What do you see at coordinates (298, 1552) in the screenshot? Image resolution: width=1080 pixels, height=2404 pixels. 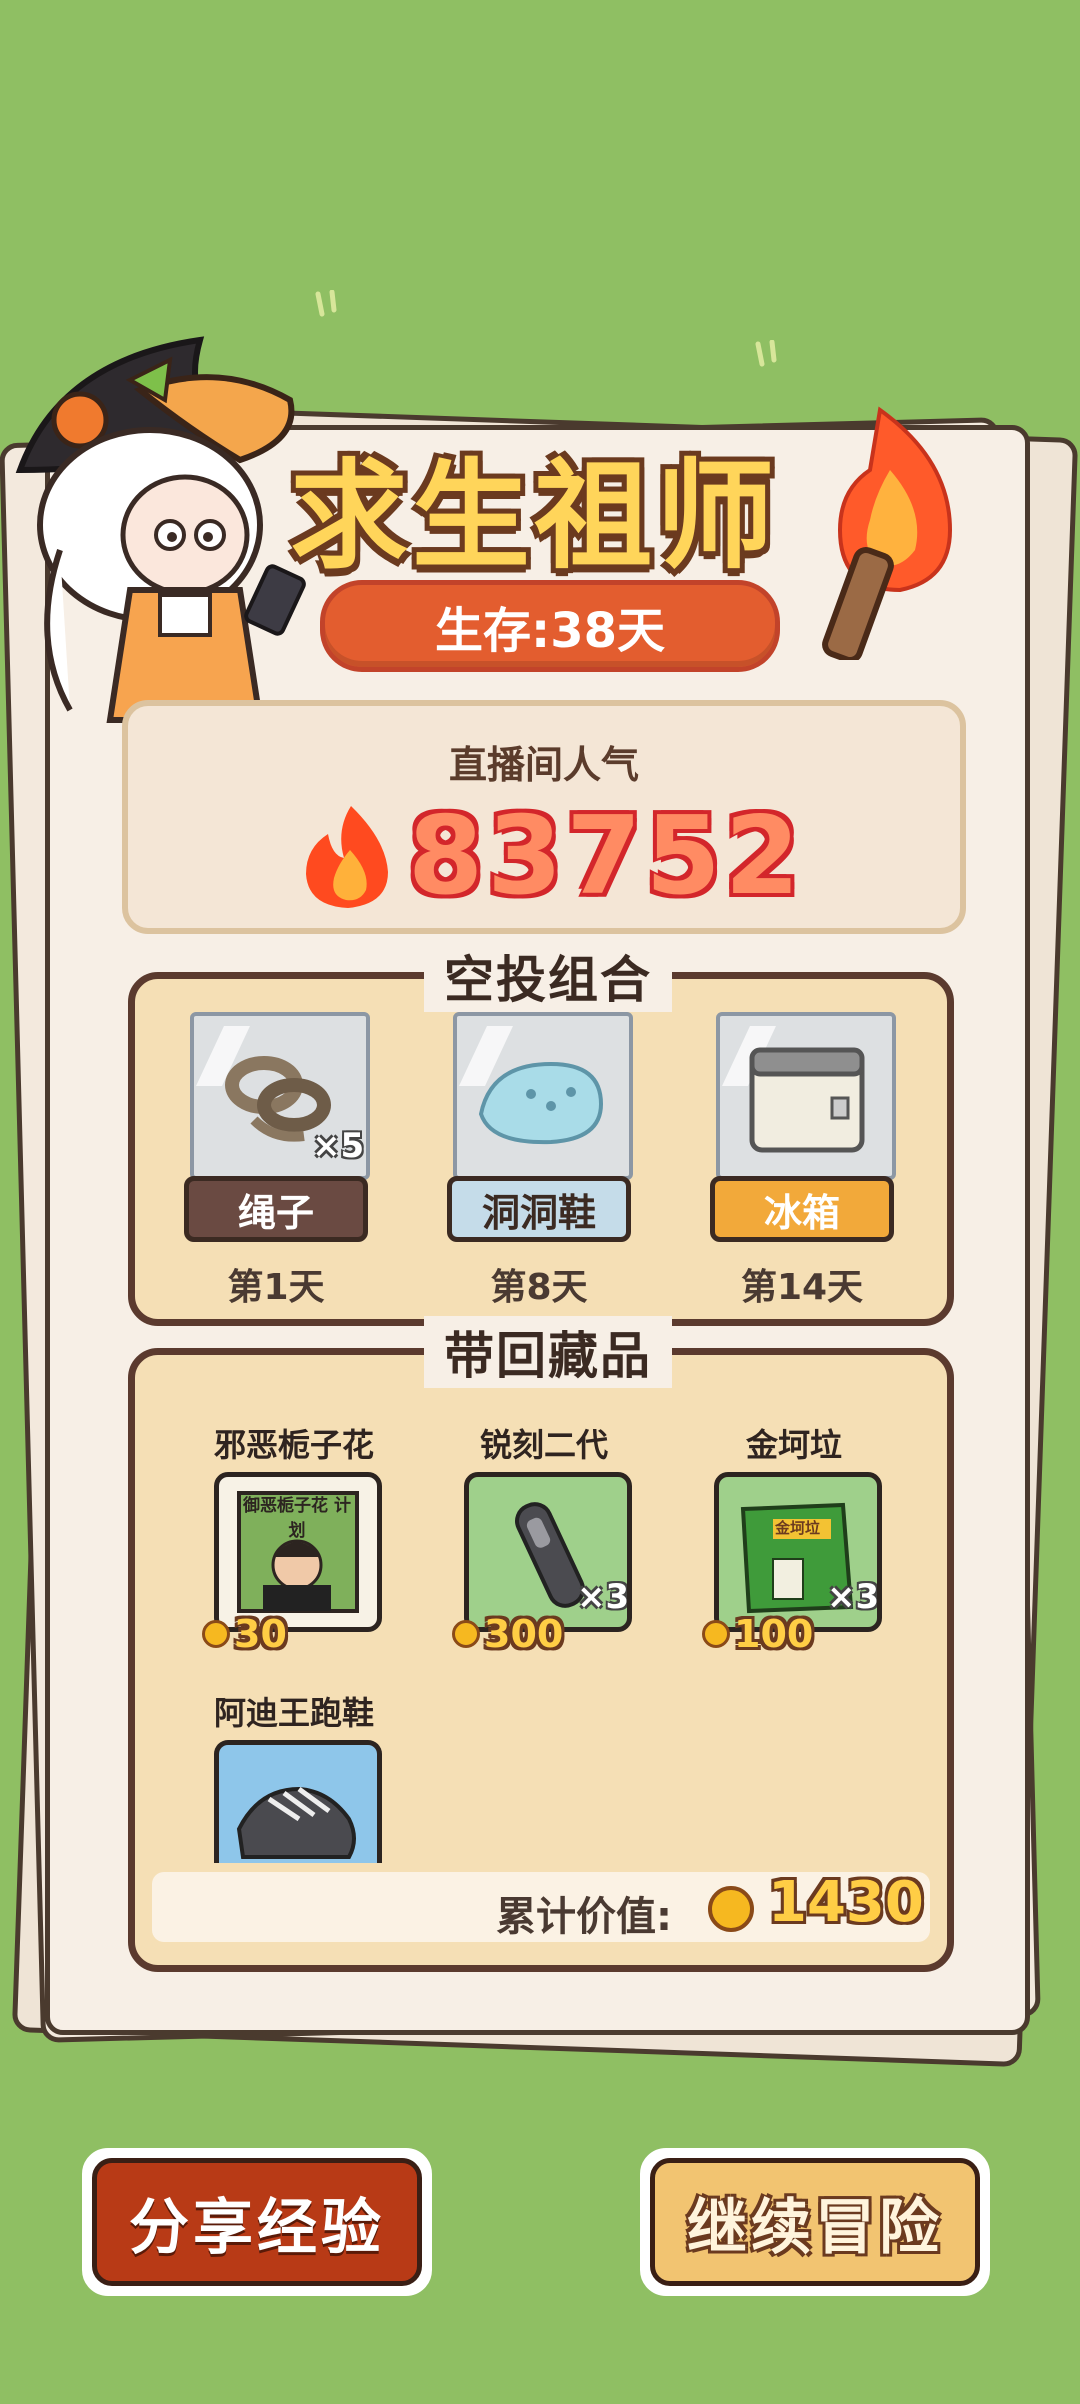 I see `collection-item-card: 御恶栀子花 计划` at bounding box center [298, 1552].